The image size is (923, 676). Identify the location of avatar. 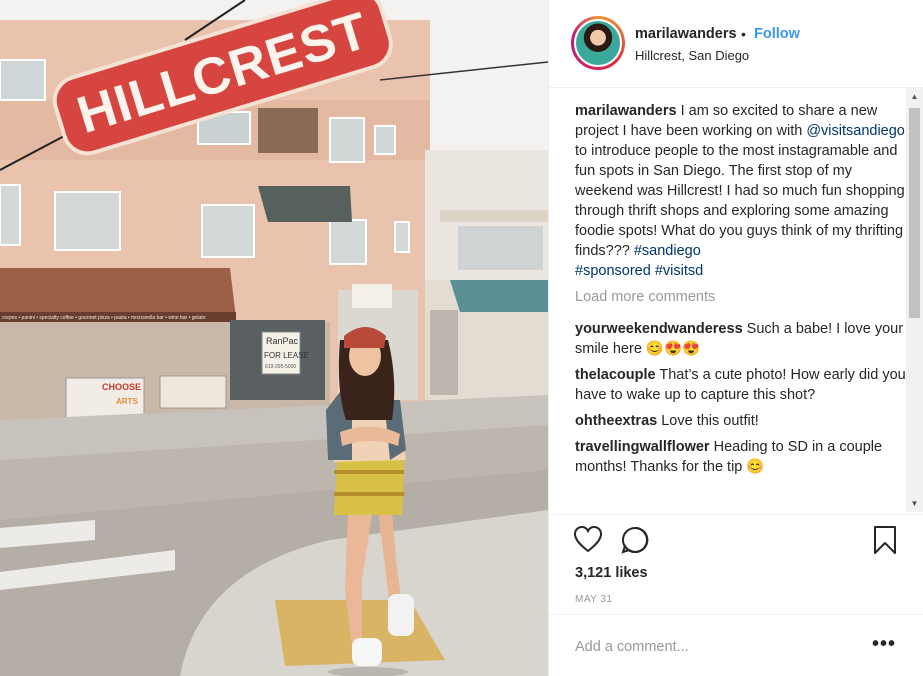
(598, 43).